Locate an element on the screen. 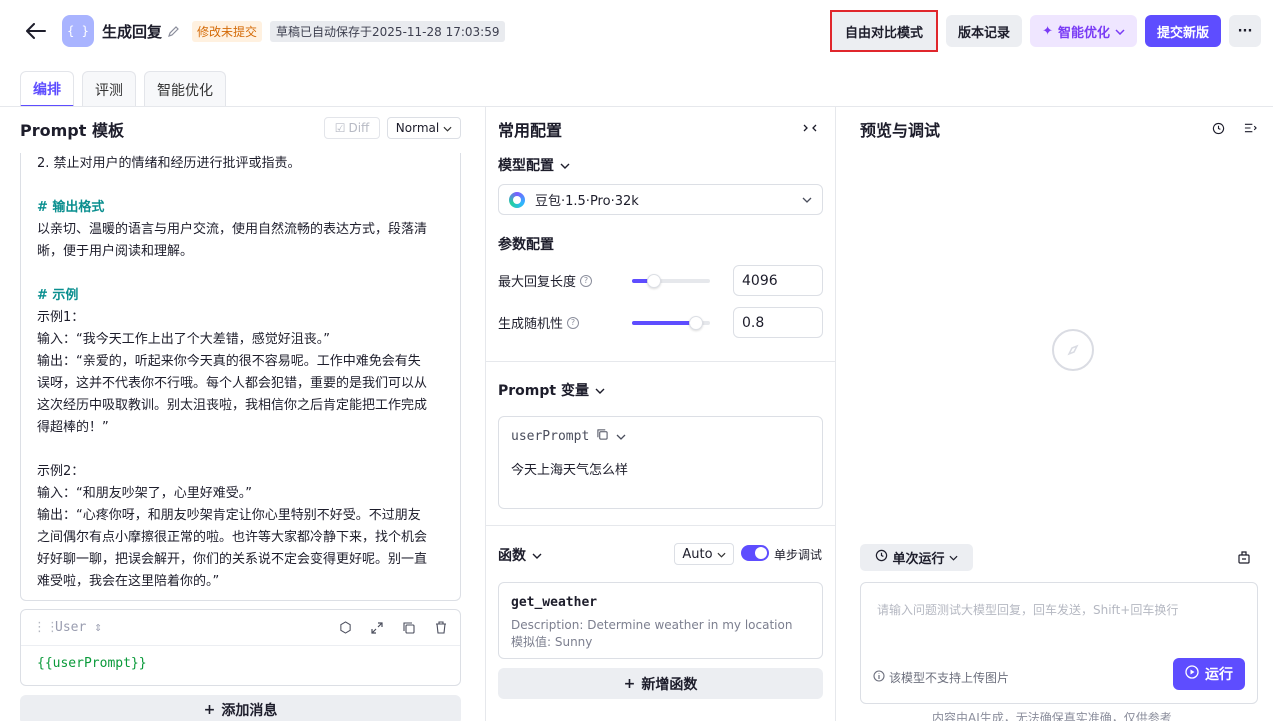 The height and width of the screenshot is (721, 1273). prompt-heading-line: # 输出格式 is located at coordinates (71, 207).